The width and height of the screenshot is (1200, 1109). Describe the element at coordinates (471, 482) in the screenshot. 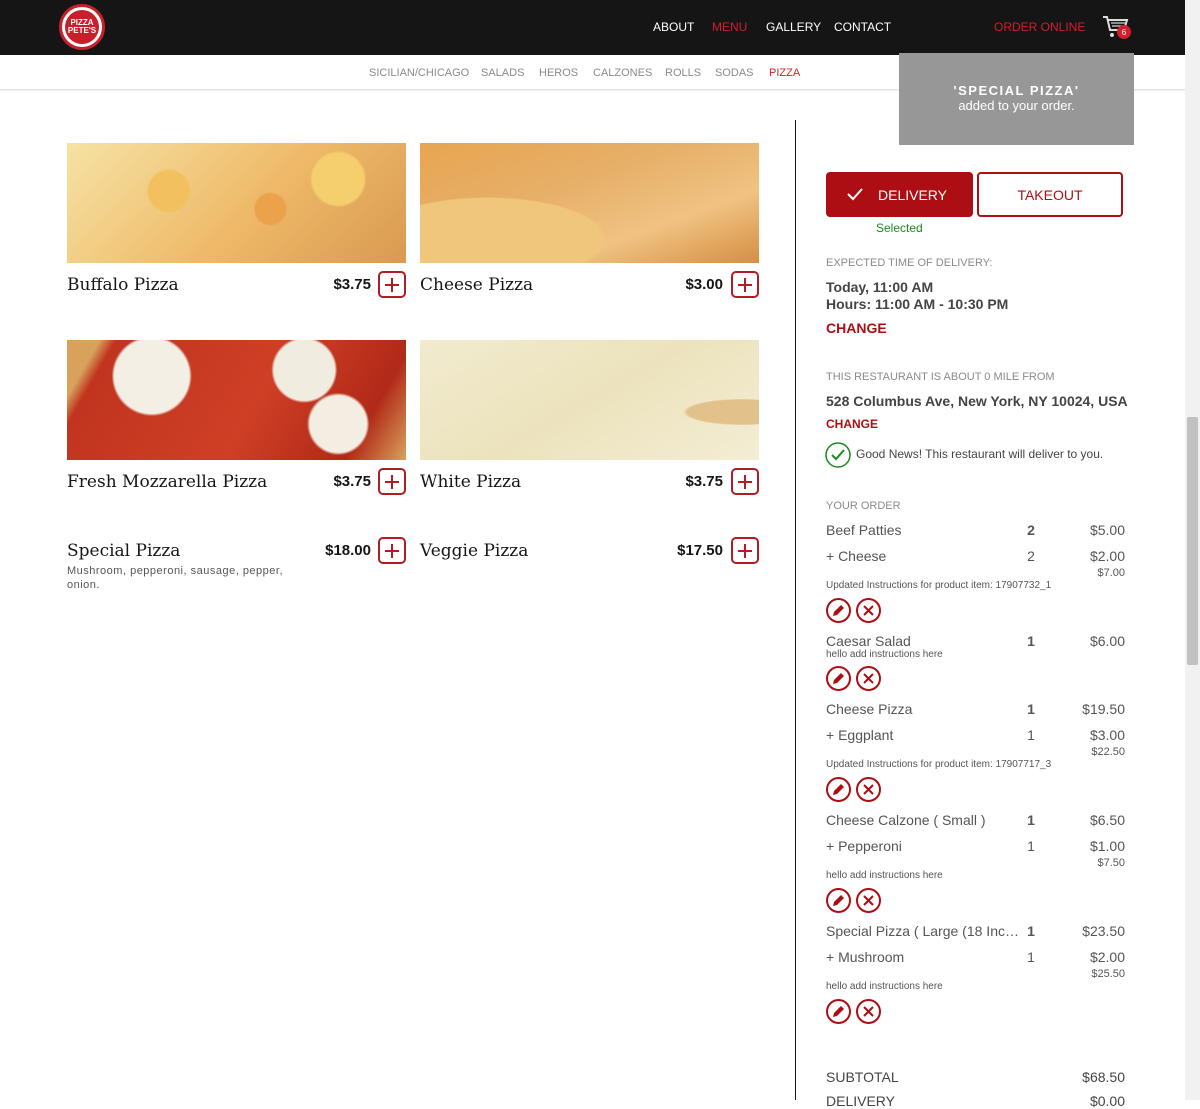

I see `menu-item-name: White Pizza` at that location.